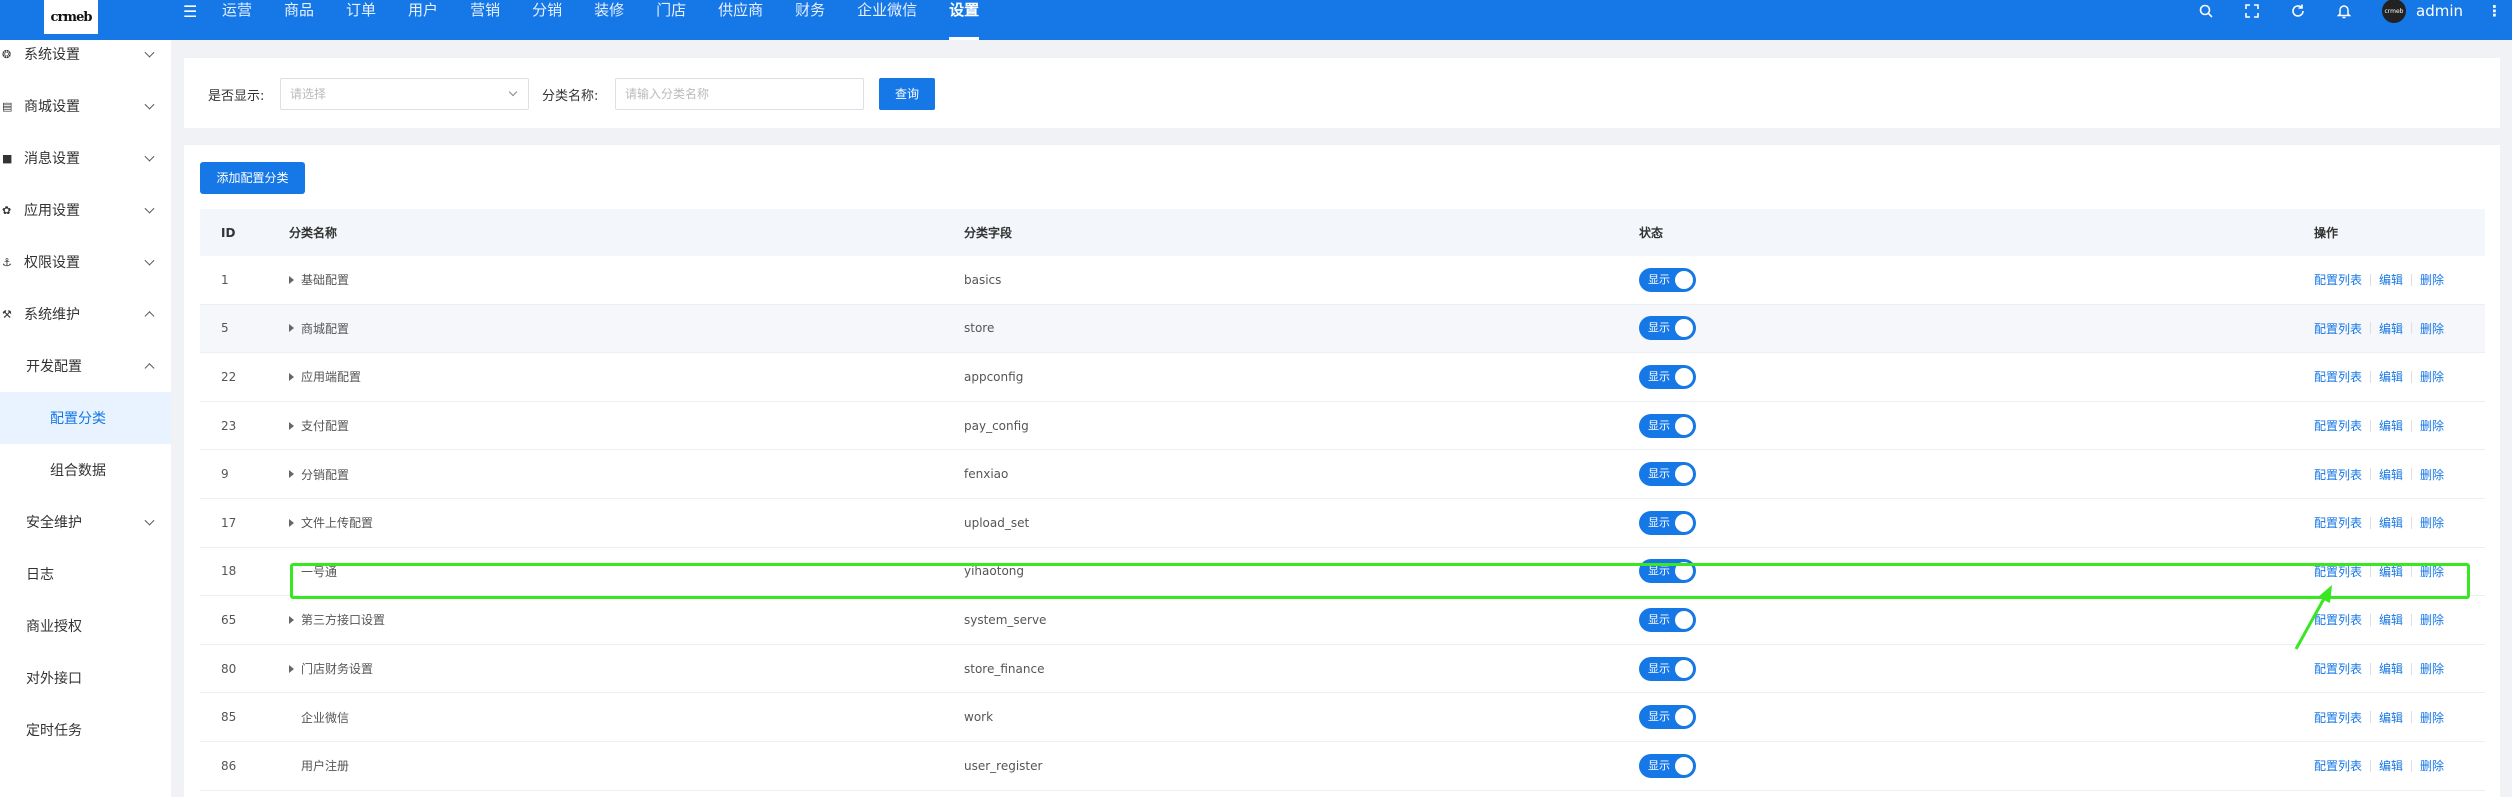  What do you see at coordinates (85, 106) in the screenshot?
I see `sidebar-item: ▤ 商城设置` at bounding box center [85, 106].